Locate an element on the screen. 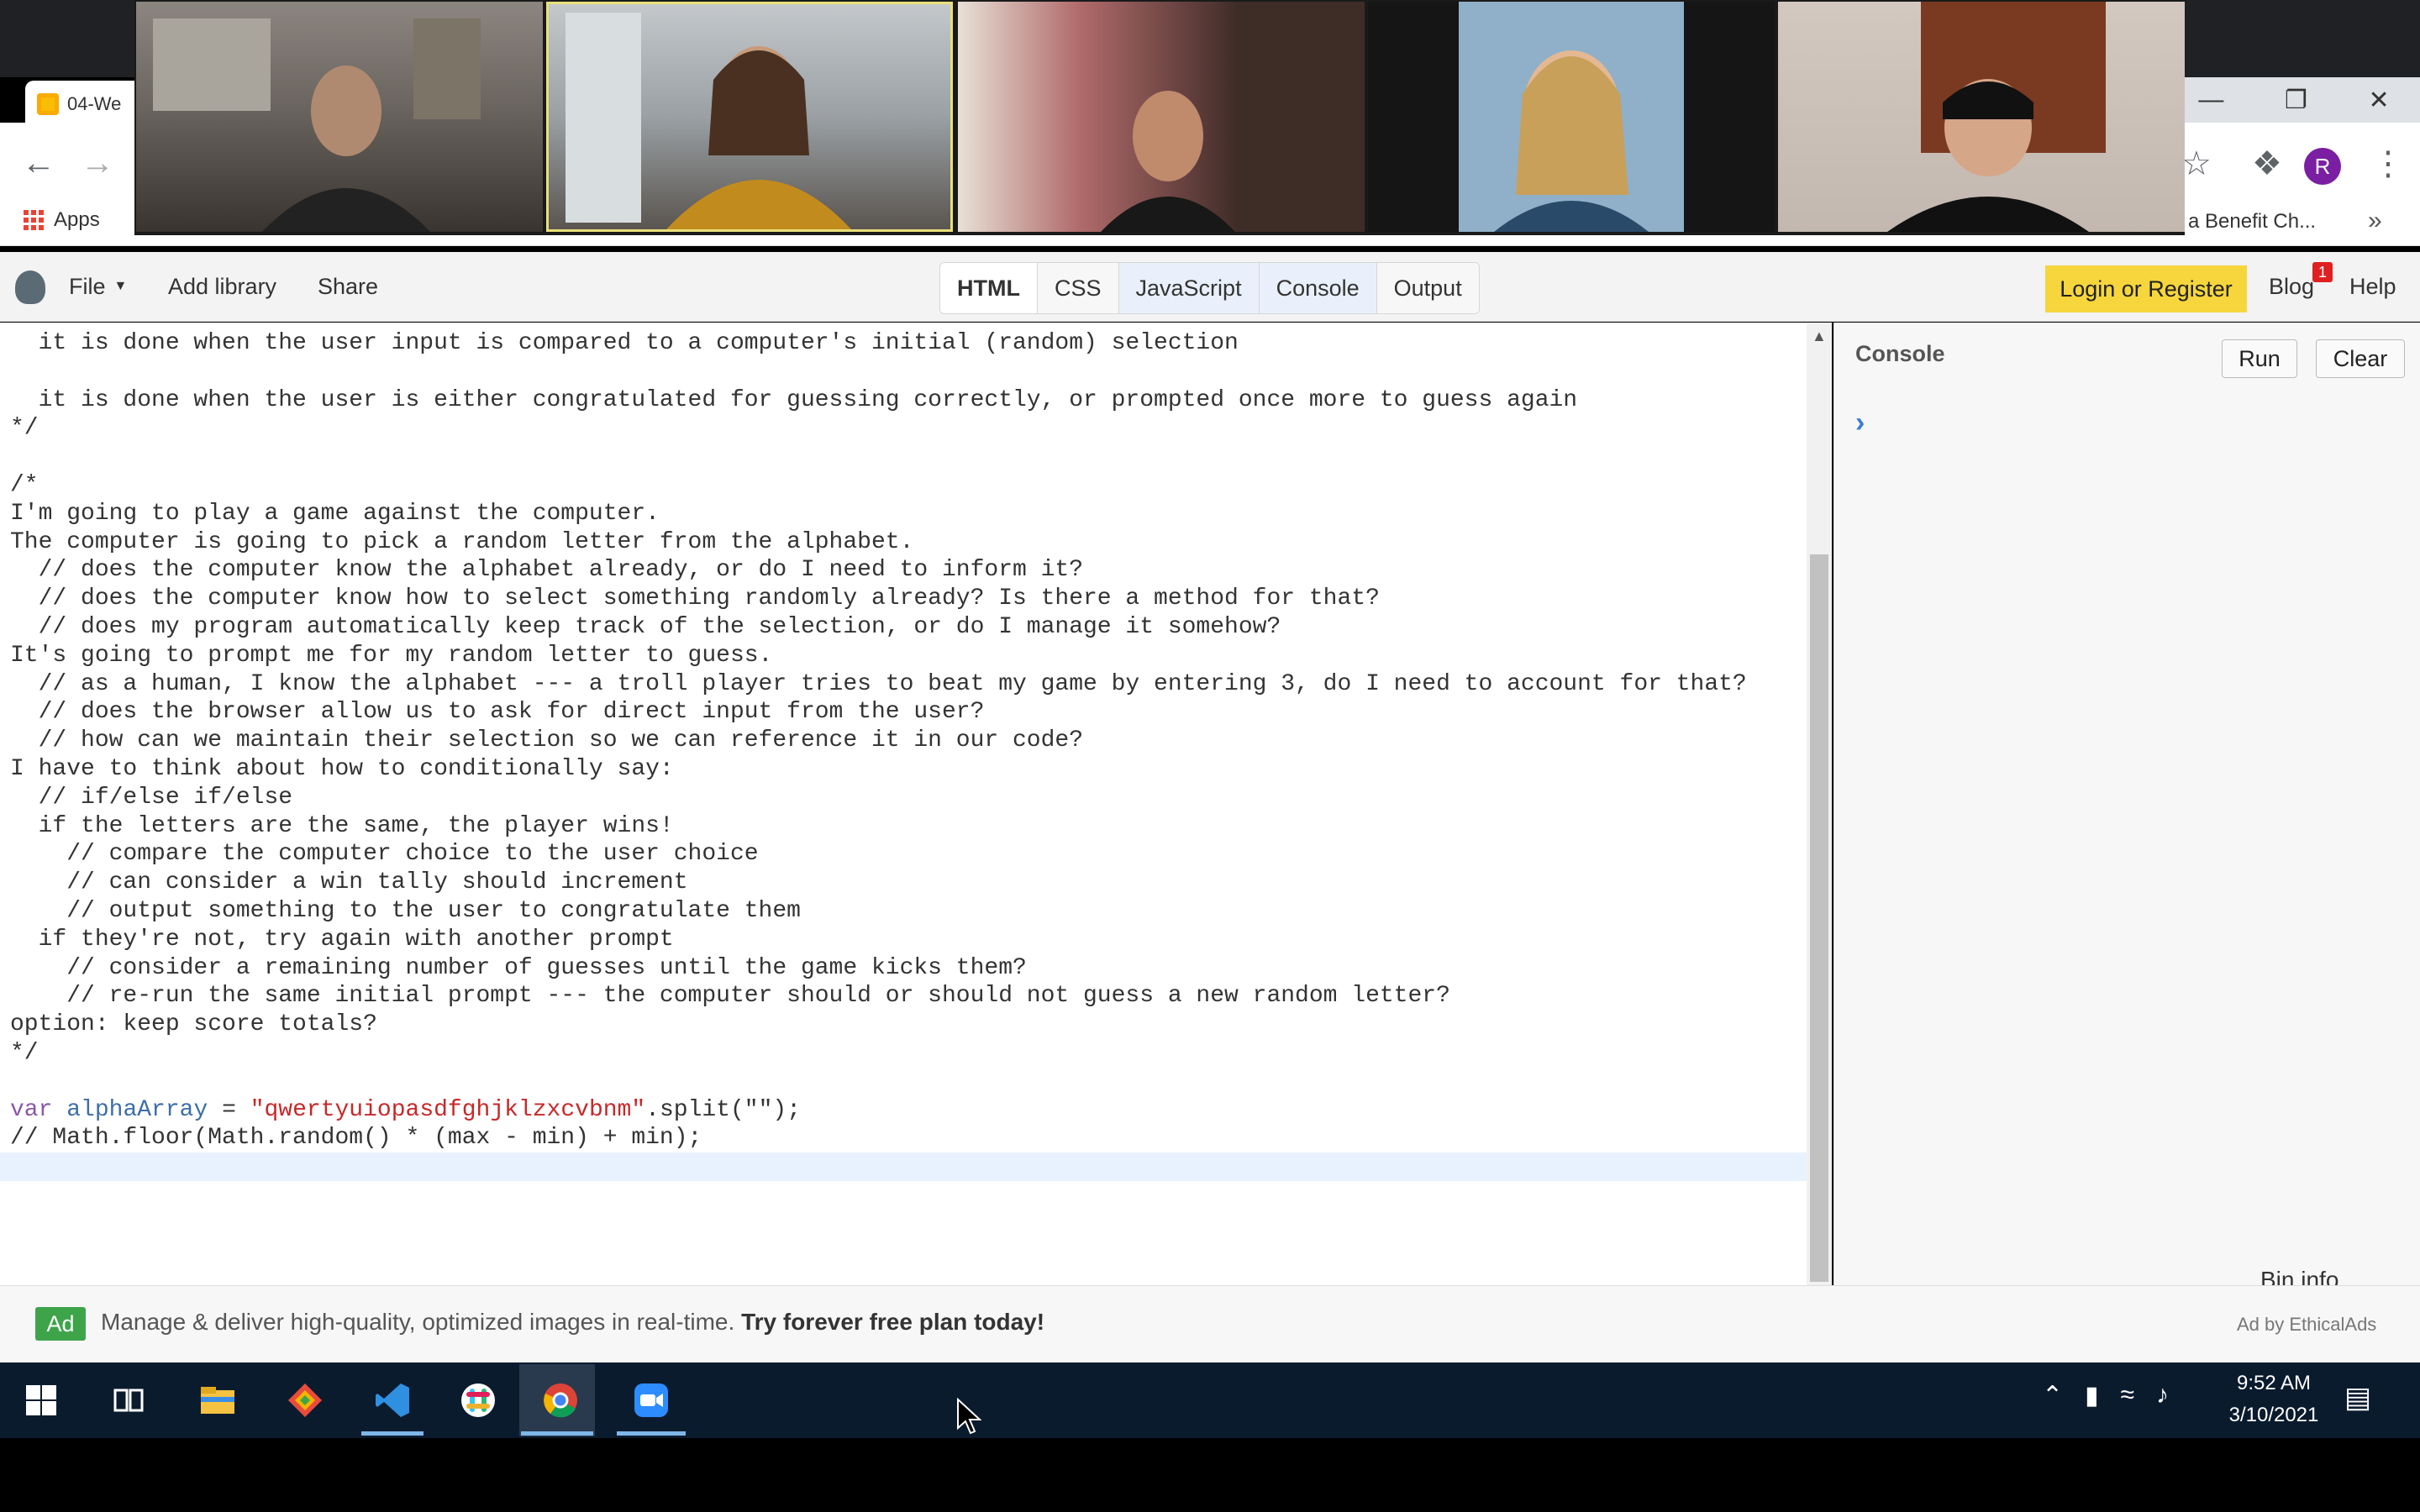 The width and height of the screenshot is (2420, 1512). console-title: Console is located at coordinates (1900, 353).